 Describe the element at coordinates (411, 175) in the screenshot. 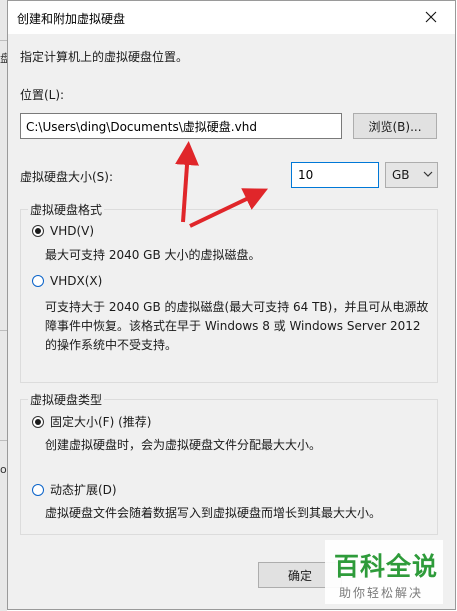

I see `size-unit-select: GB` at that location.